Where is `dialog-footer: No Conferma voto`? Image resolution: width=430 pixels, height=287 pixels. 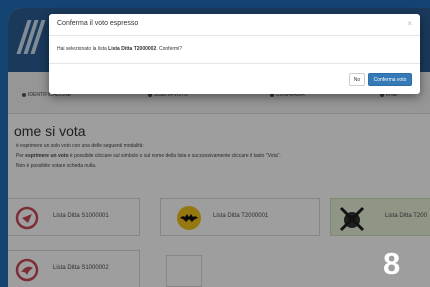
dialog-footer: No Conferma voto is located at coordinates (234, 79).